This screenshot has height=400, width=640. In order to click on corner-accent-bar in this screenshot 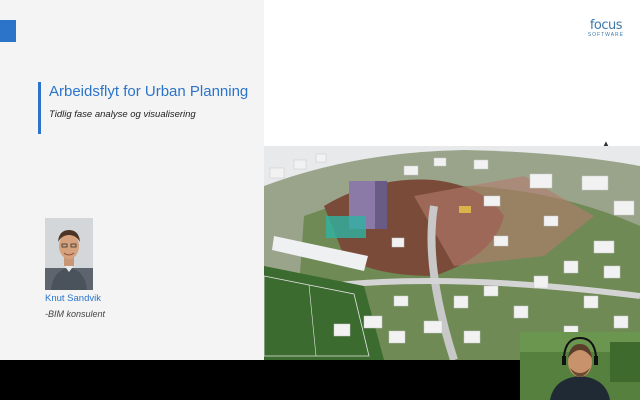, I will do `click(8, 31)`.